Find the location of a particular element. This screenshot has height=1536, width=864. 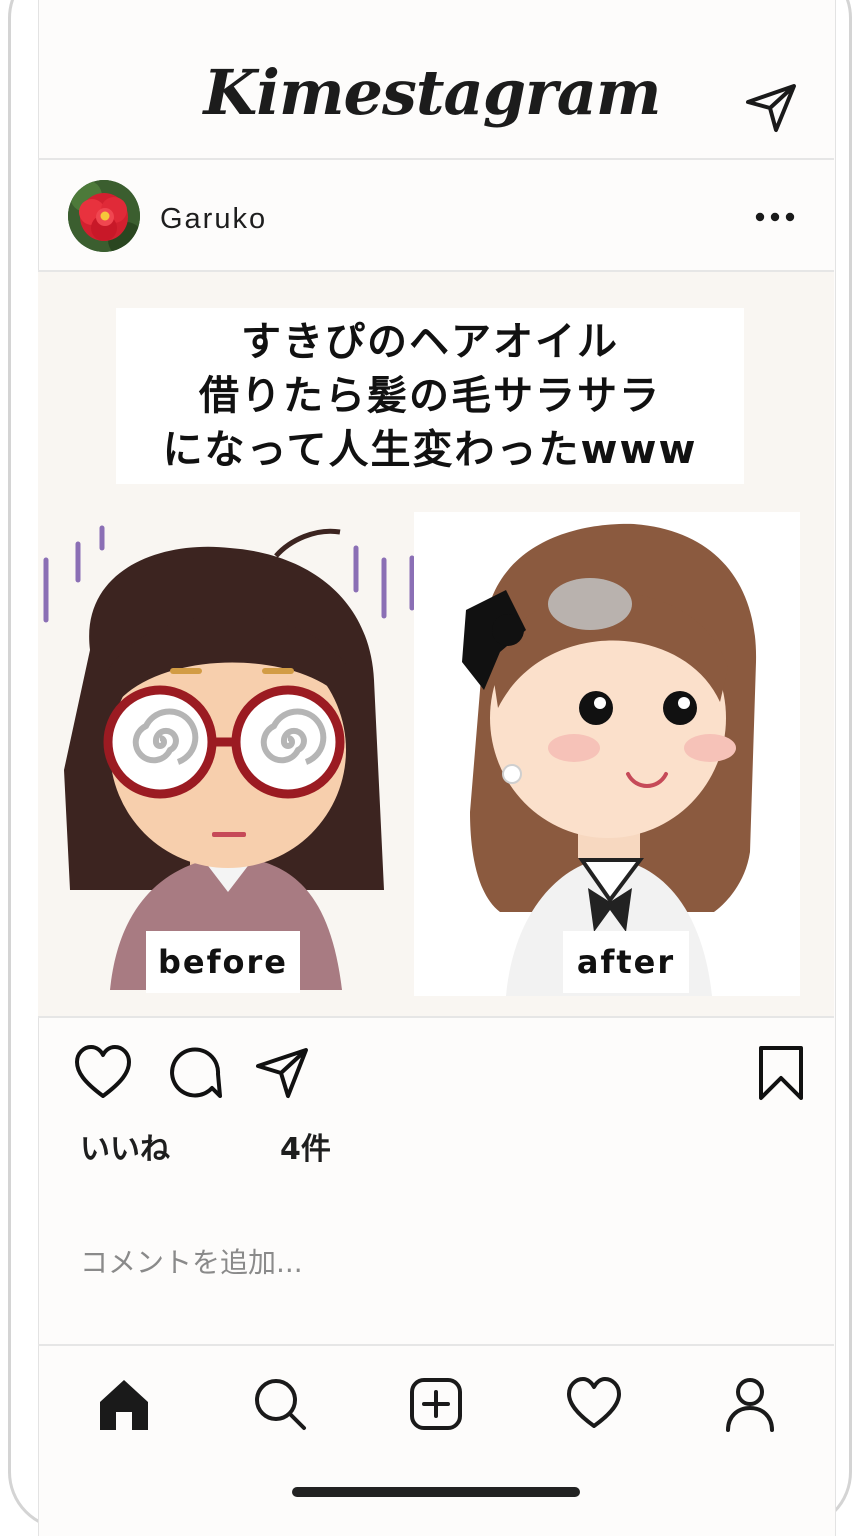

post-caption-overlay: すきぴのヘアオイル 借りたら髪の毛サラサラ になって人生変わったwww is located at coordinates (430, 396).